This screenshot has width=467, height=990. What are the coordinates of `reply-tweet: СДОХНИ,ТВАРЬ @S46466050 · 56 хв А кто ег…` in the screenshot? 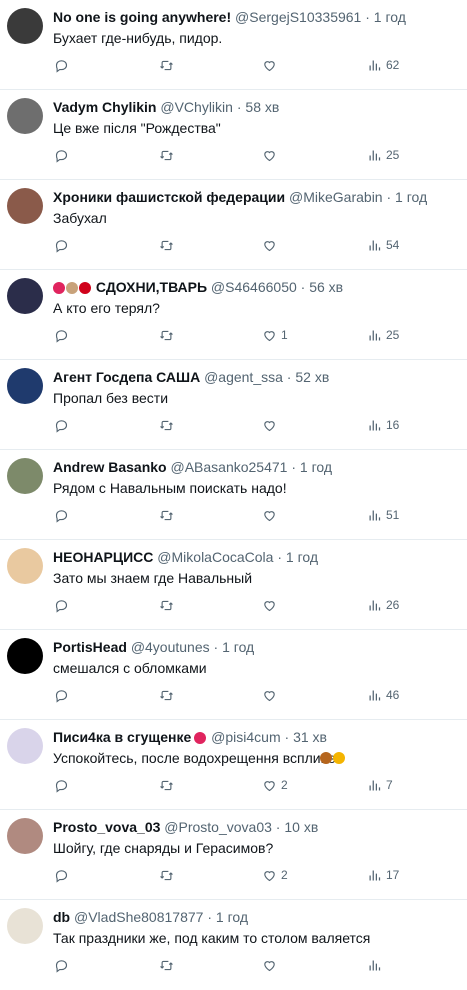 It's located at (233, 315).